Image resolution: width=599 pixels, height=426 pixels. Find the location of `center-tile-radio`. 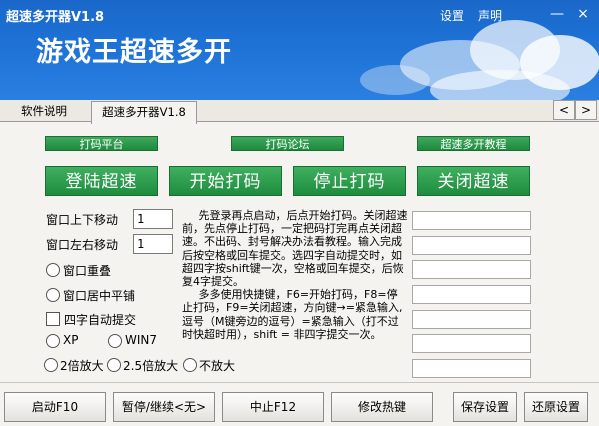

center-tile-radio is located at coordinates (53, 295).